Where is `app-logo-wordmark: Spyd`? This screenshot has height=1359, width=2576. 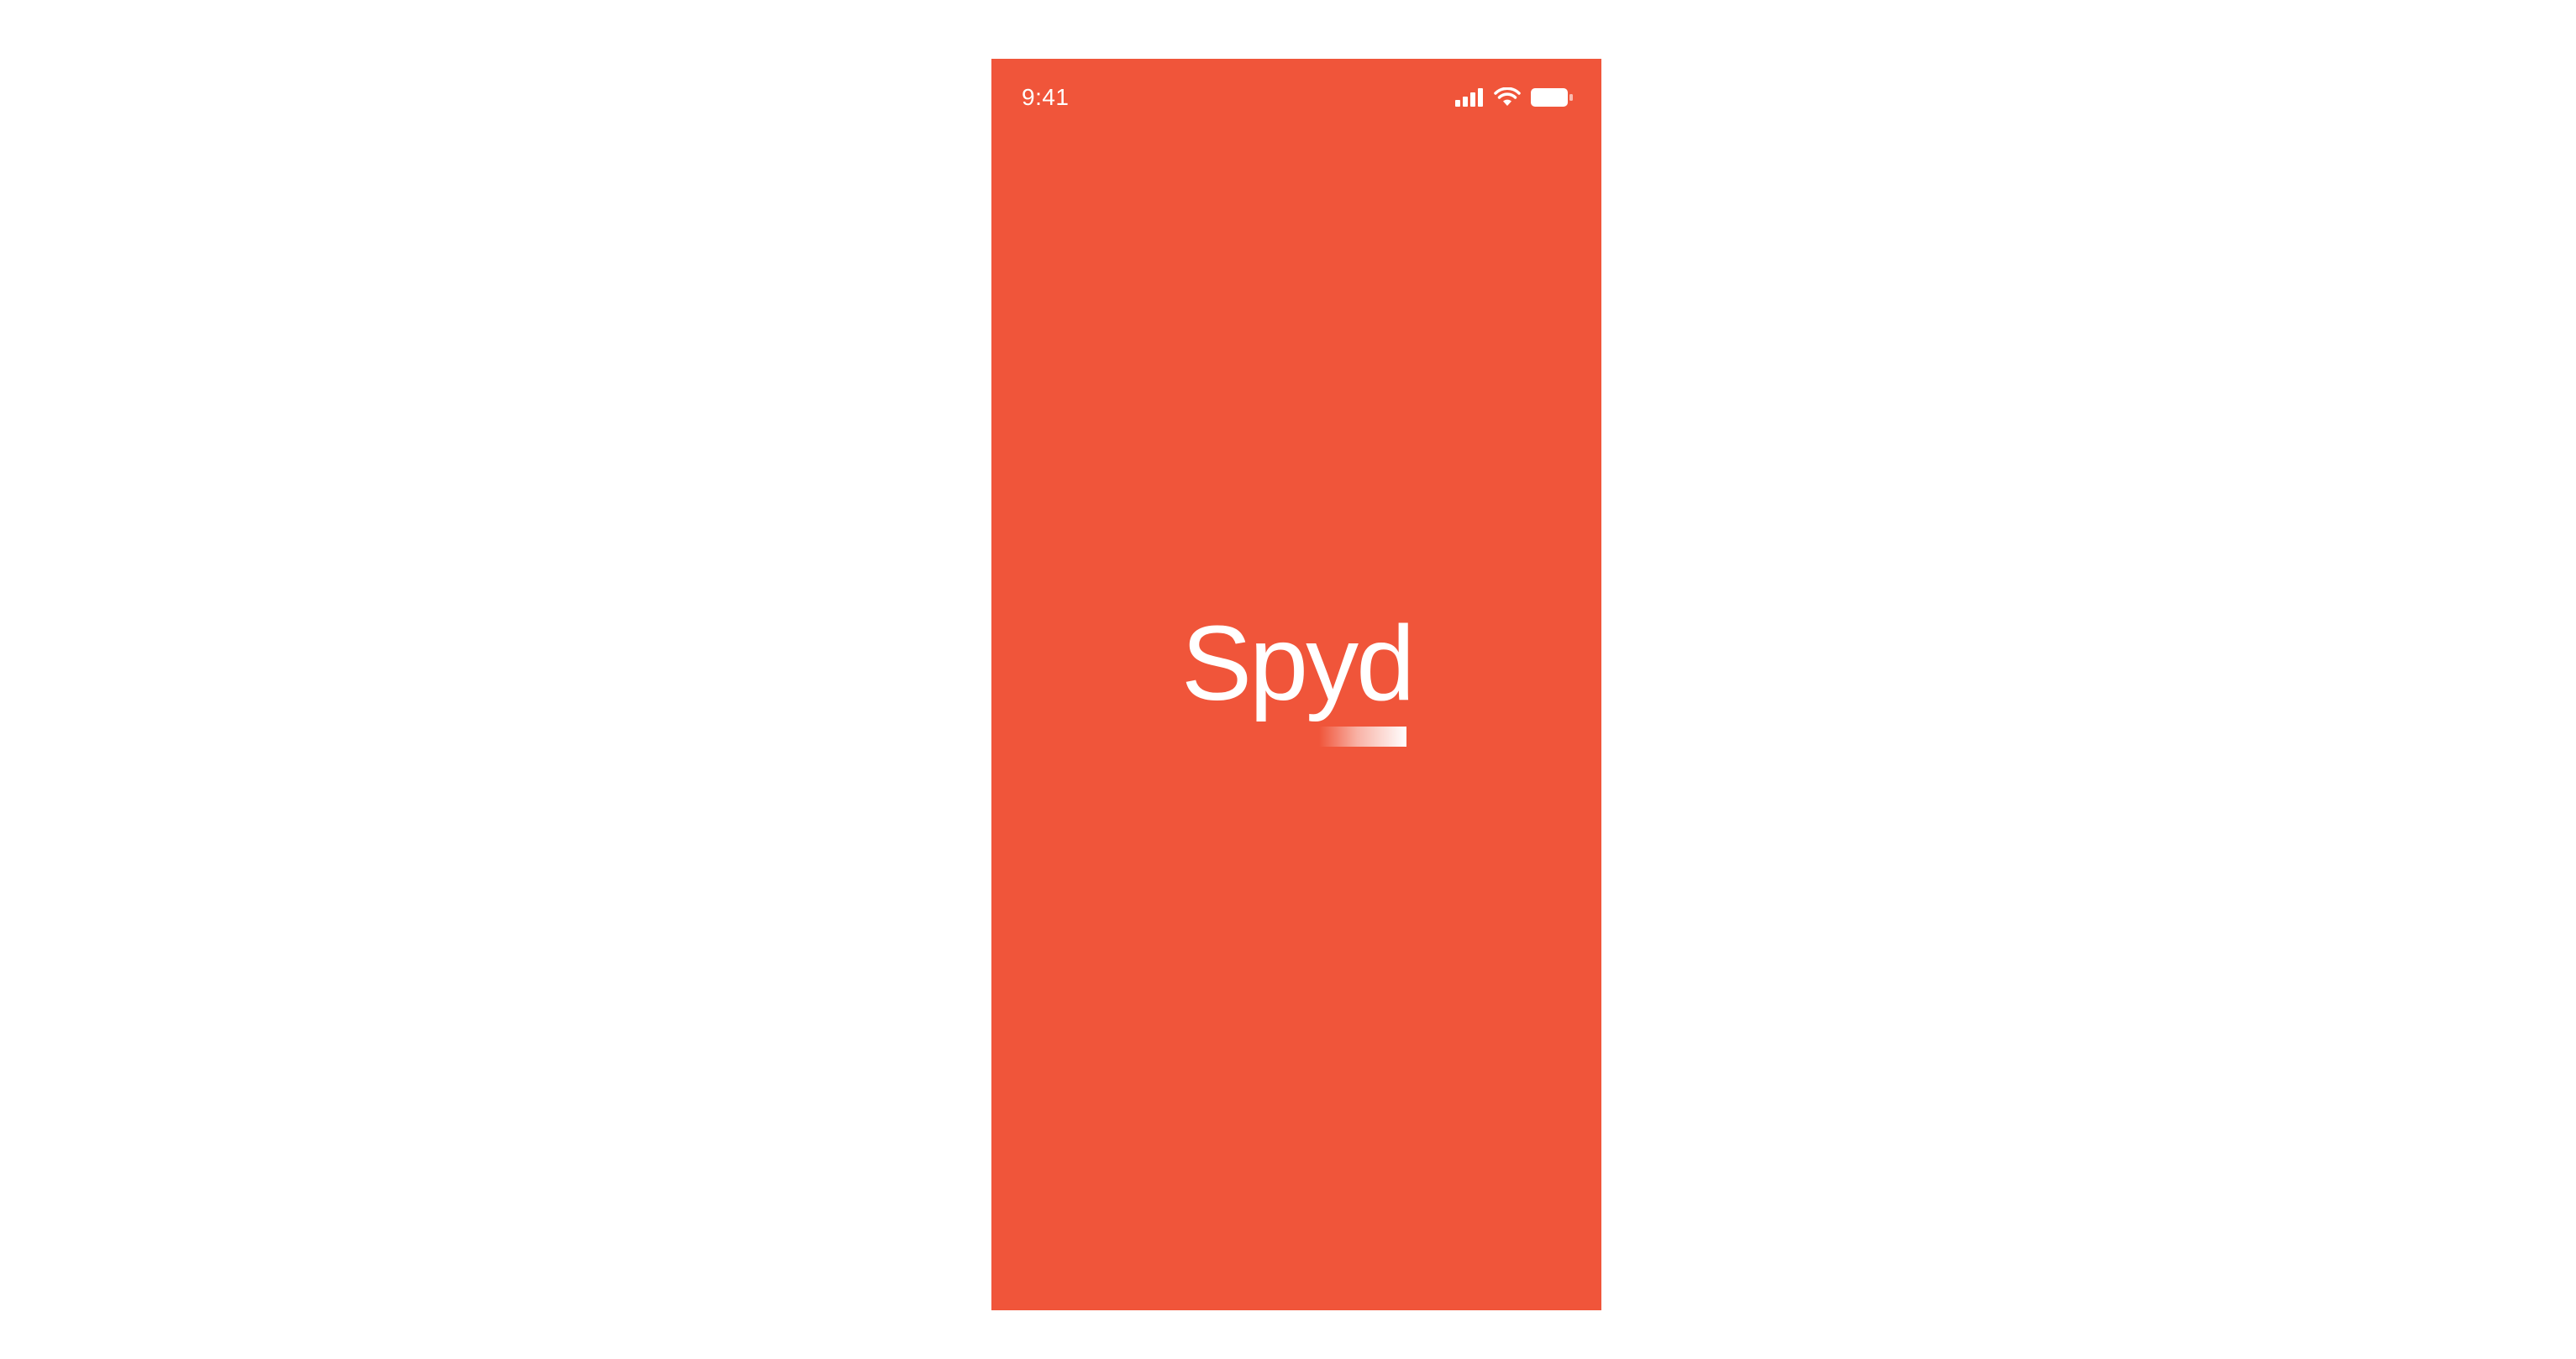
app-logo-wordmark: Spyd is located at coordinates (1298, 663).